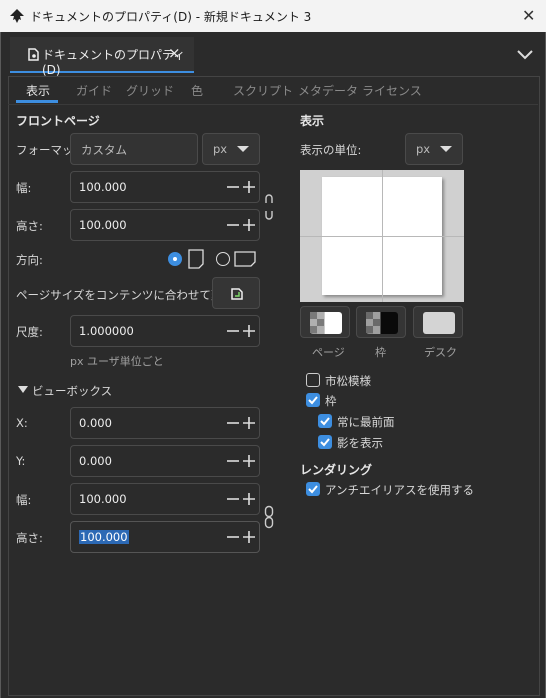  I want to click on resize-to-content-button, so click(236, 293).